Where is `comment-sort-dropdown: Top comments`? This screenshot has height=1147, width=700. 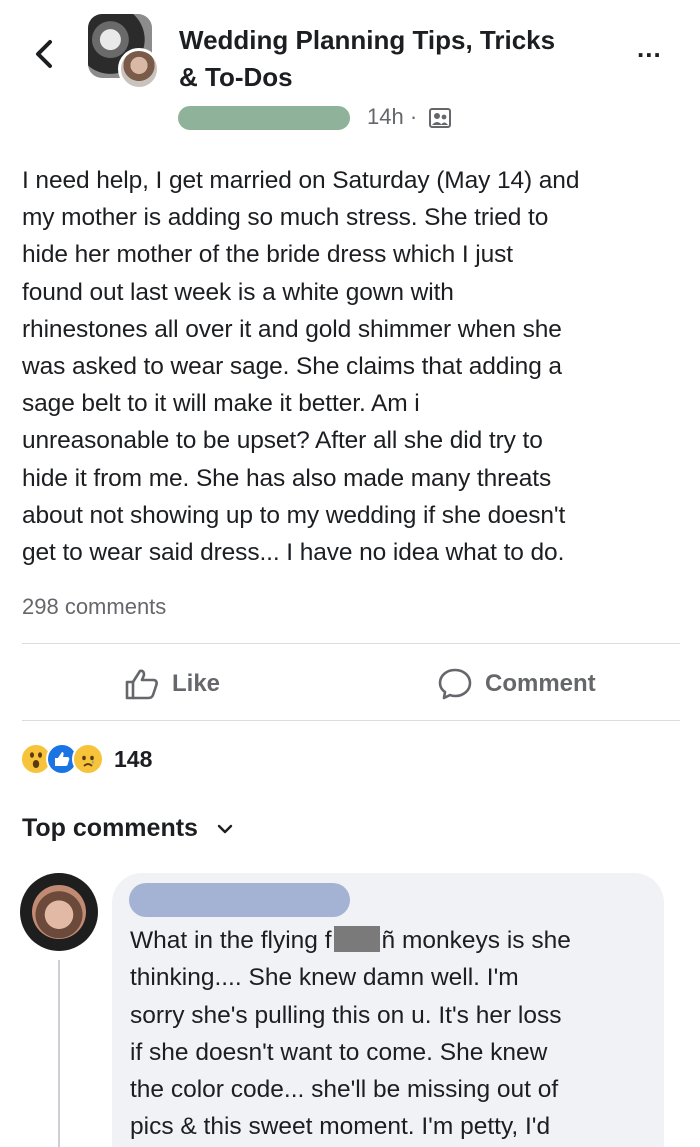
comment-sort-dropdown: Top comments is located at coordinates (128, 828).